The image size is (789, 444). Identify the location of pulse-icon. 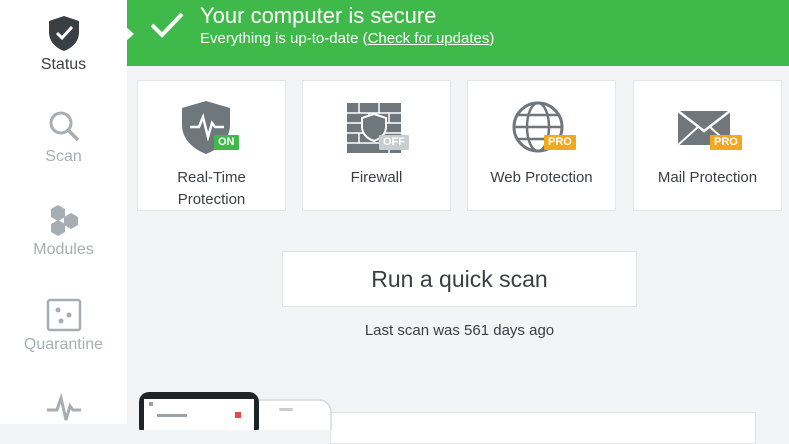
(63, 407).